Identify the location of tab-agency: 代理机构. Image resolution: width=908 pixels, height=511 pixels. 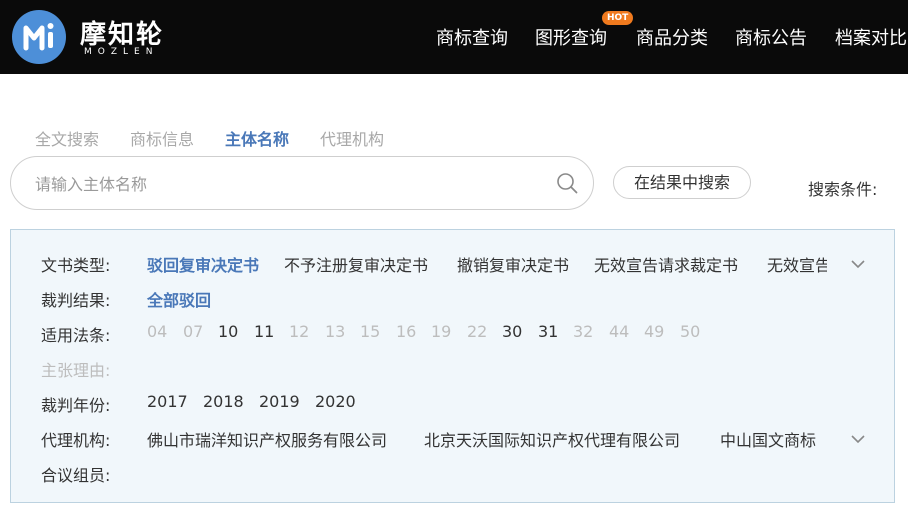
(352, 138).